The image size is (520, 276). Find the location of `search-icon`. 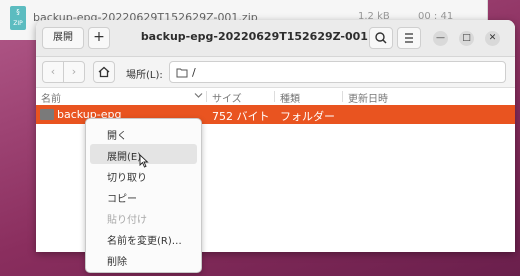

search-icon is located at coordinates (381, 38).